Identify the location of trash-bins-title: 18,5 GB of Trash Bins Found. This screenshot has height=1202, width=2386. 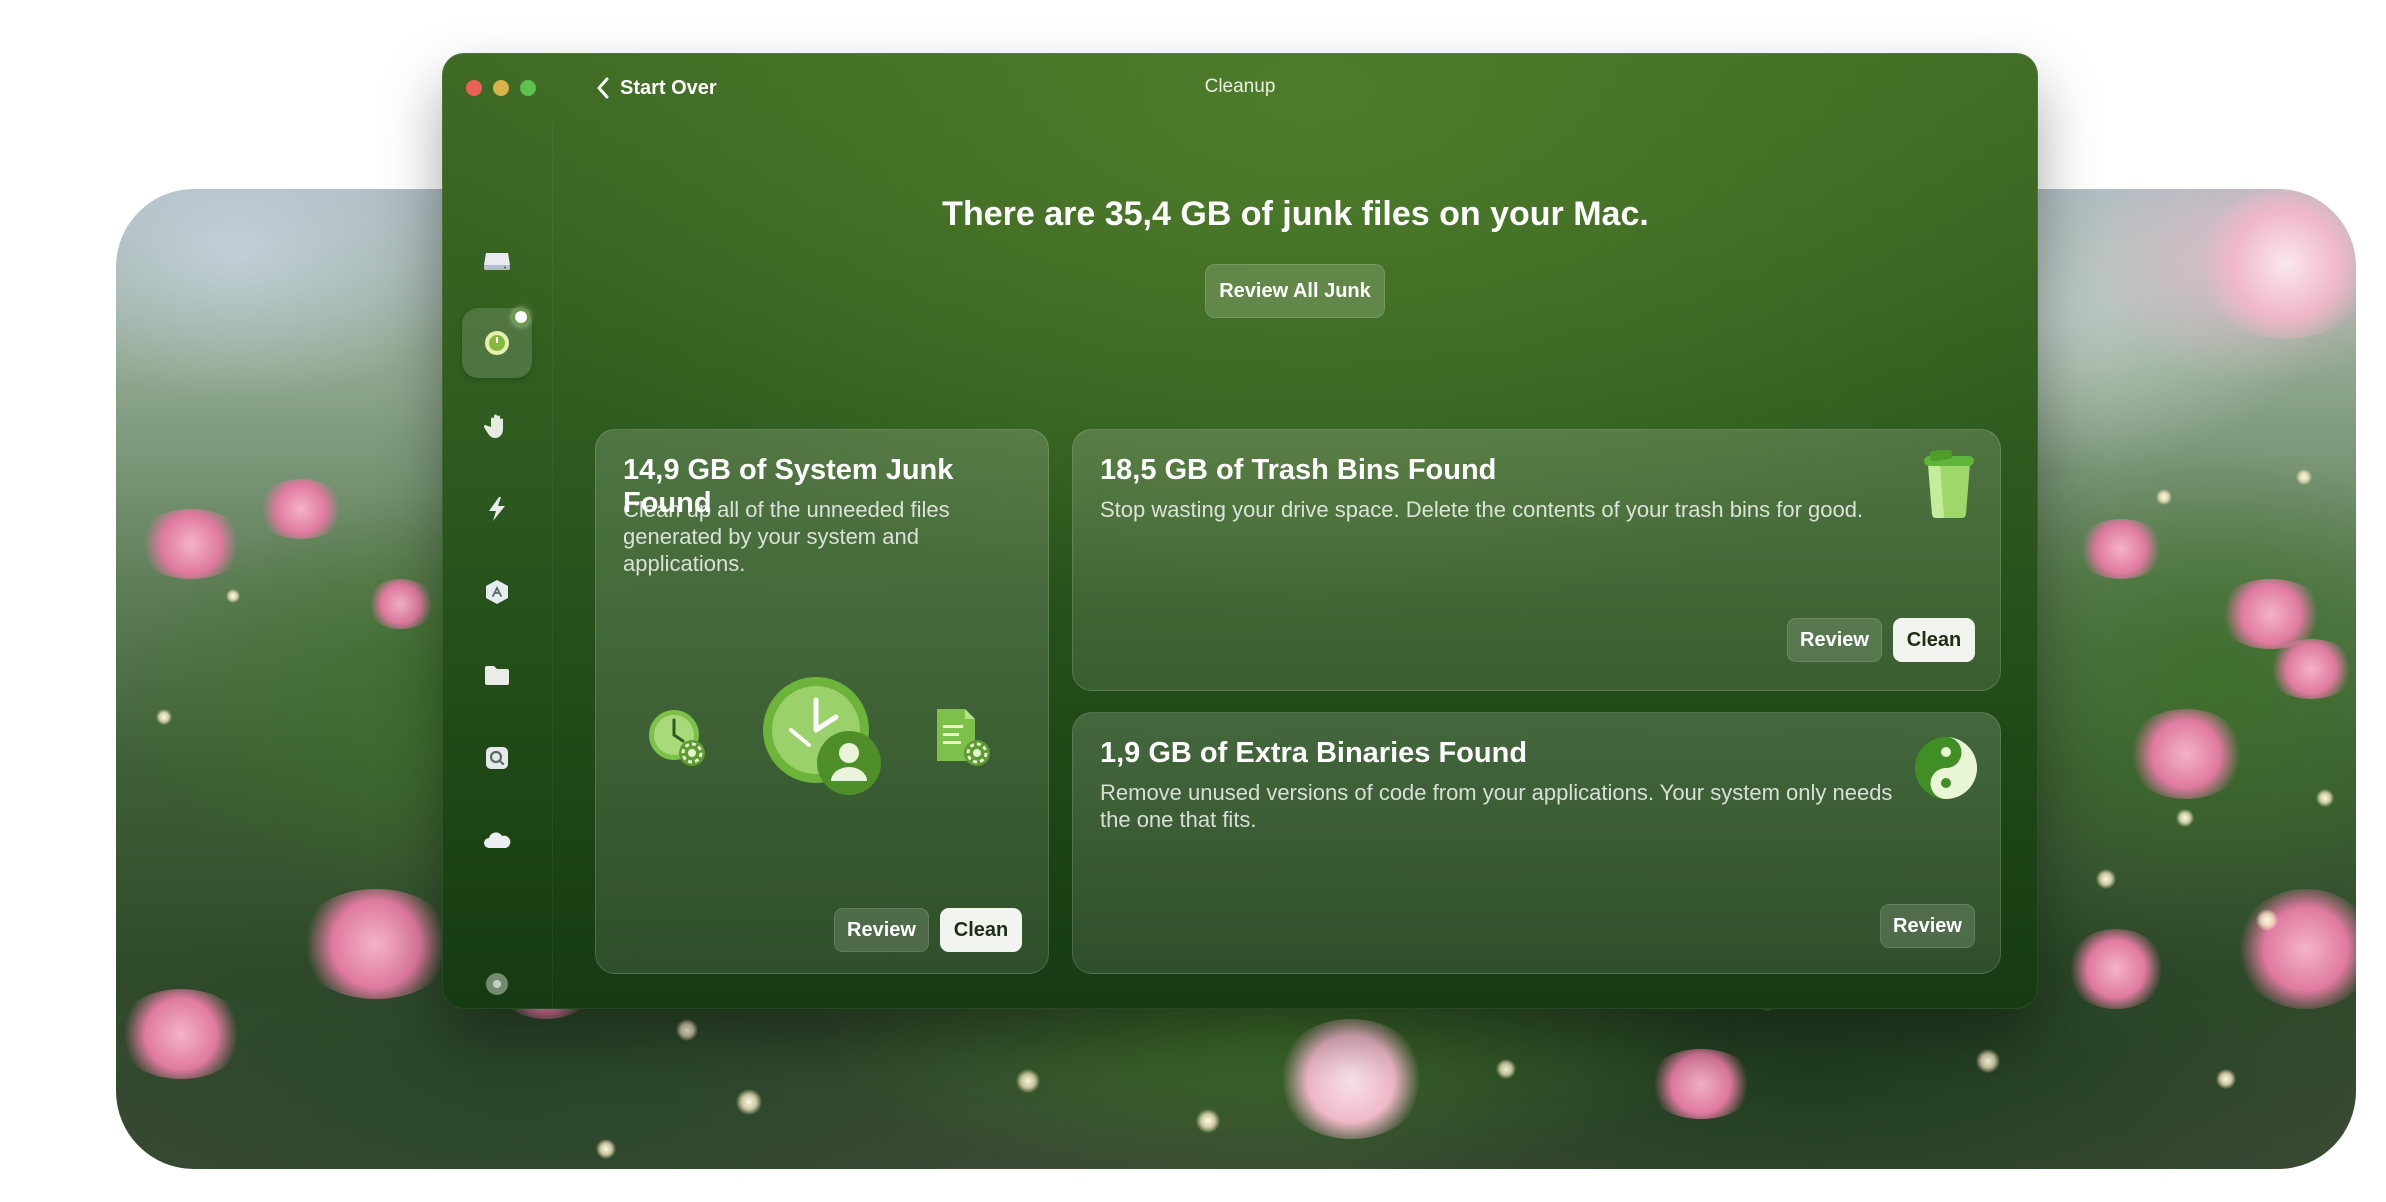
(1298, 470).